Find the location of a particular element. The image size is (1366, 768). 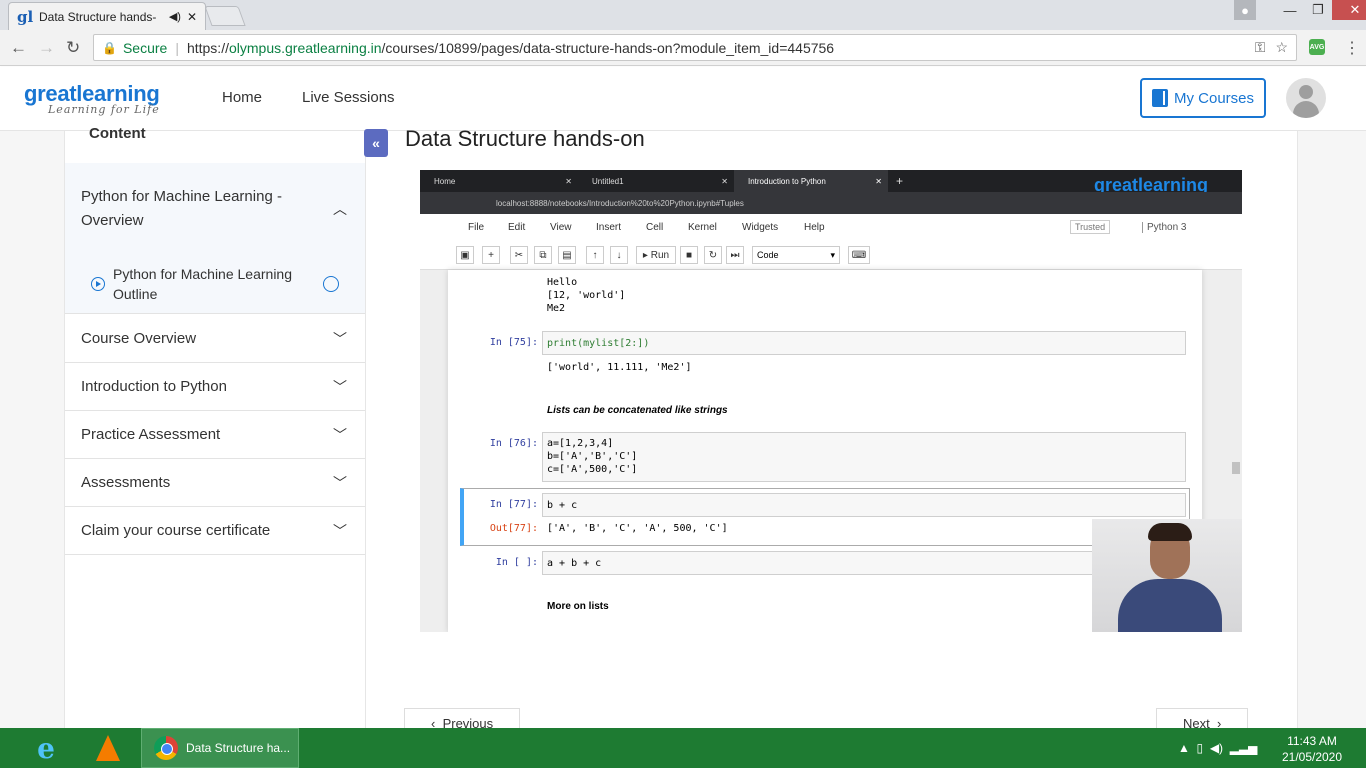

jupyter-menu-item: Edit is located at coordinates (517, 227).